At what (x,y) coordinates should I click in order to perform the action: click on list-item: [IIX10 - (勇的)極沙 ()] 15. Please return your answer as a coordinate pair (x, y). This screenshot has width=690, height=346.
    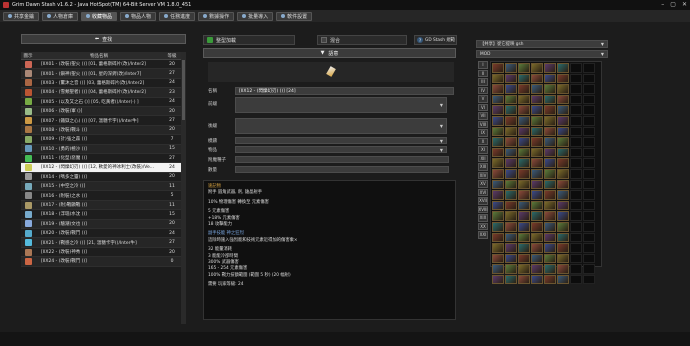
    Looking at the image, I should click on (101, 149).